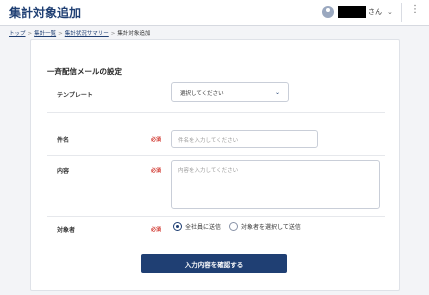 This screenshot has height=295, width=429. Describe the element at coordinates (230, 92) in the screenshot. I see `template-select: 選択してください ⌄` at that location.